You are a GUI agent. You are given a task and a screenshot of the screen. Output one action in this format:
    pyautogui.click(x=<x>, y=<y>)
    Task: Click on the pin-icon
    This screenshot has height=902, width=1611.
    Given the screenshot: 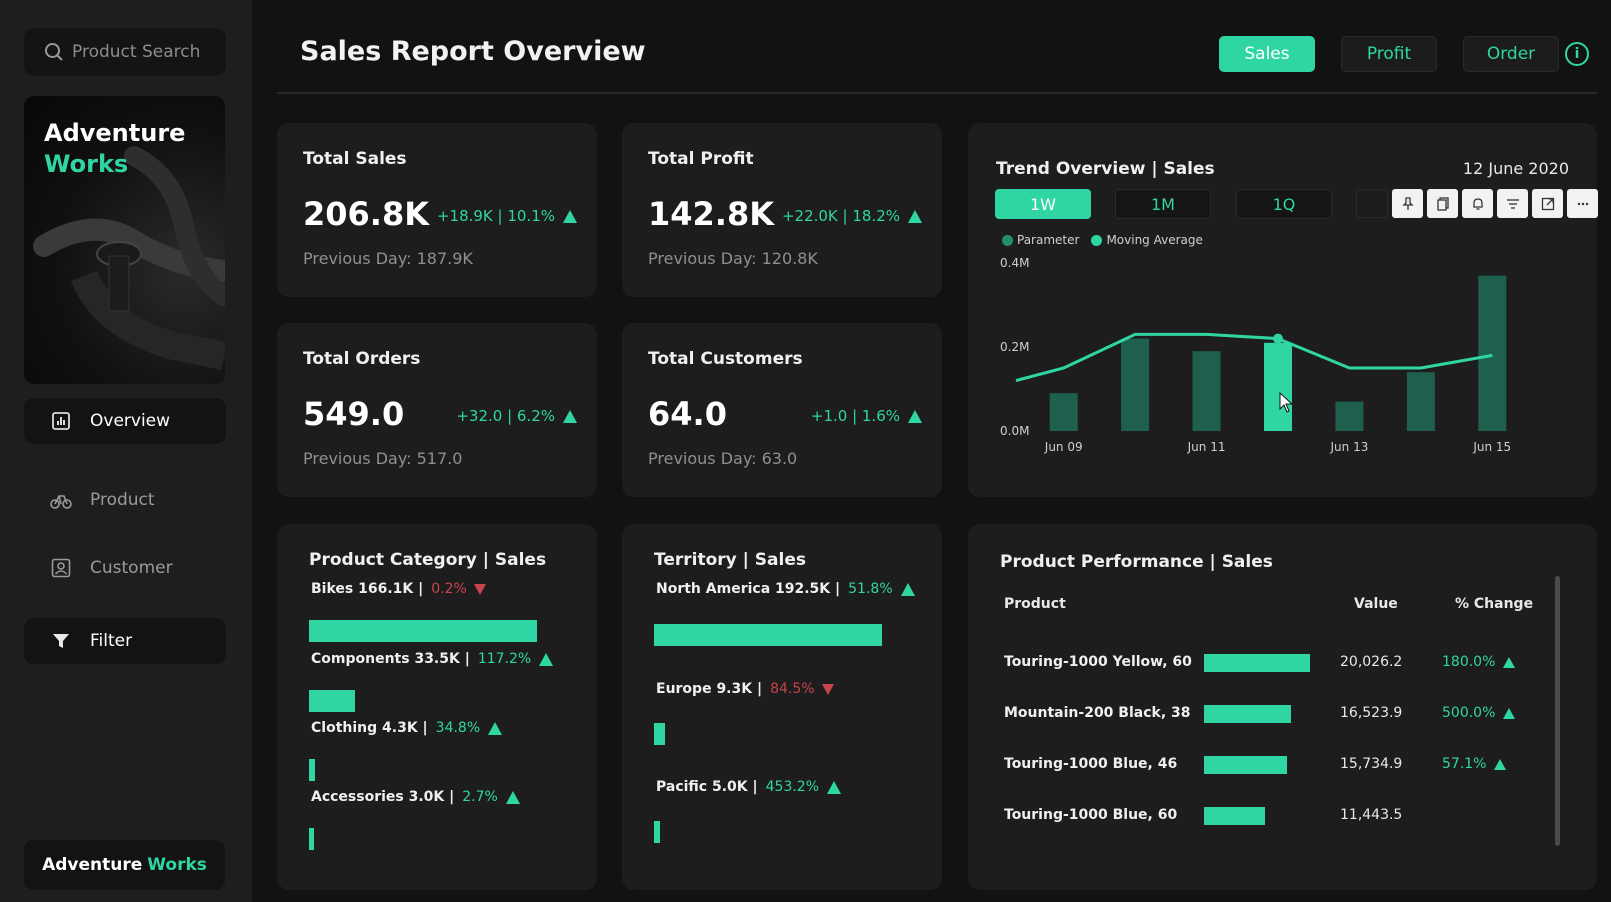 What is the action you would take?
    pyautogui.click(x=1407, y=203)
    